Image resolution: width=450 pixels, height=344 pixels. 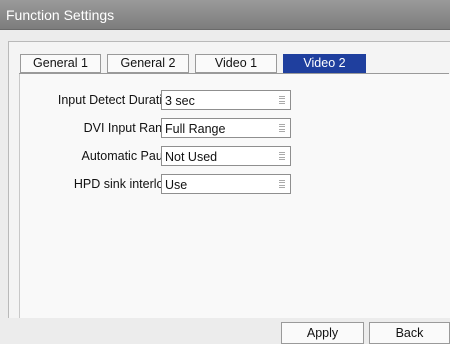 What do you see at coordinates (226, 156) in the screenshot?
I see `automatic-pause-select: Not Used` at bounding box center [226, 156].